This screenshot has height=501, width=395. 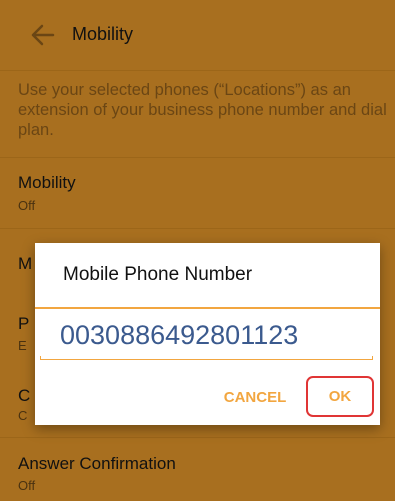 I want to click on app-bar: Mobility, so click(x=197, y=35).